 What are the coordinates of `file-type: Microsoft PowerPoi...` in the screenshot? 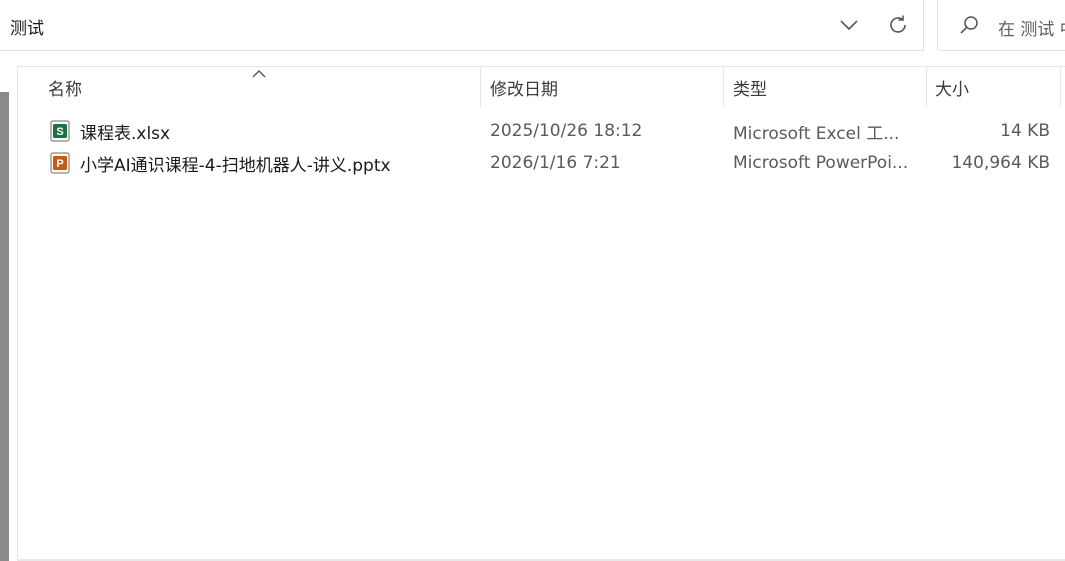 It's located at (821, 163).